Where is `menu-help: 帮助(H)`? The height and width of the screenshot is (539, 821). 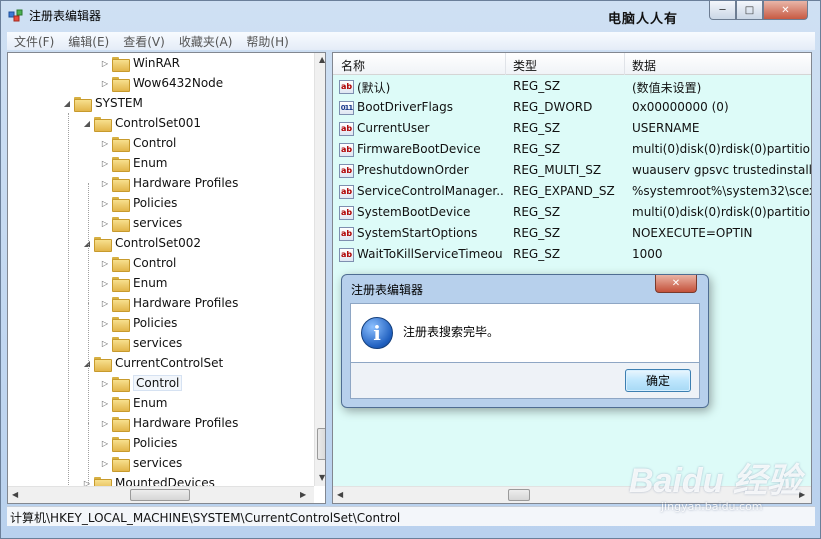
menu-help: 帮助(H) is located at coordinates (267, 41).